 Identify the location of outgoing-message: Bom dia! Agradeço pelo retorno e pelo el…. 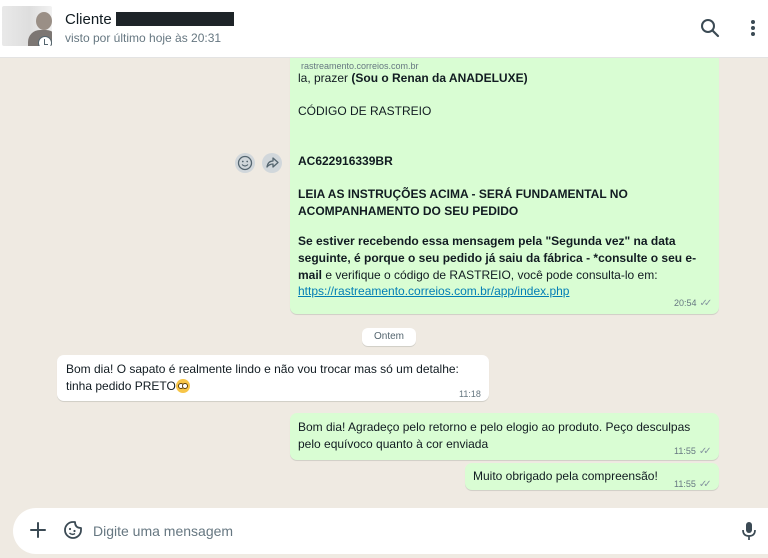
(504, 436).